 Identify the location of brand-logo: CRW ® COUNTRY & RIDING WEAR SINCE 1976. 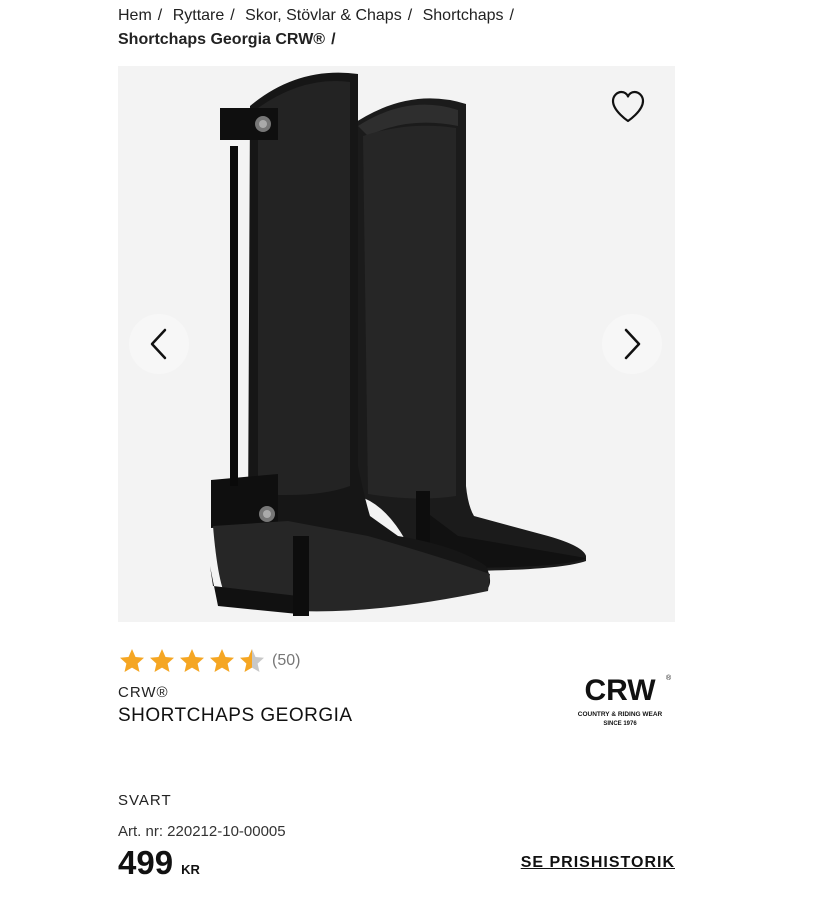
(620, 700).